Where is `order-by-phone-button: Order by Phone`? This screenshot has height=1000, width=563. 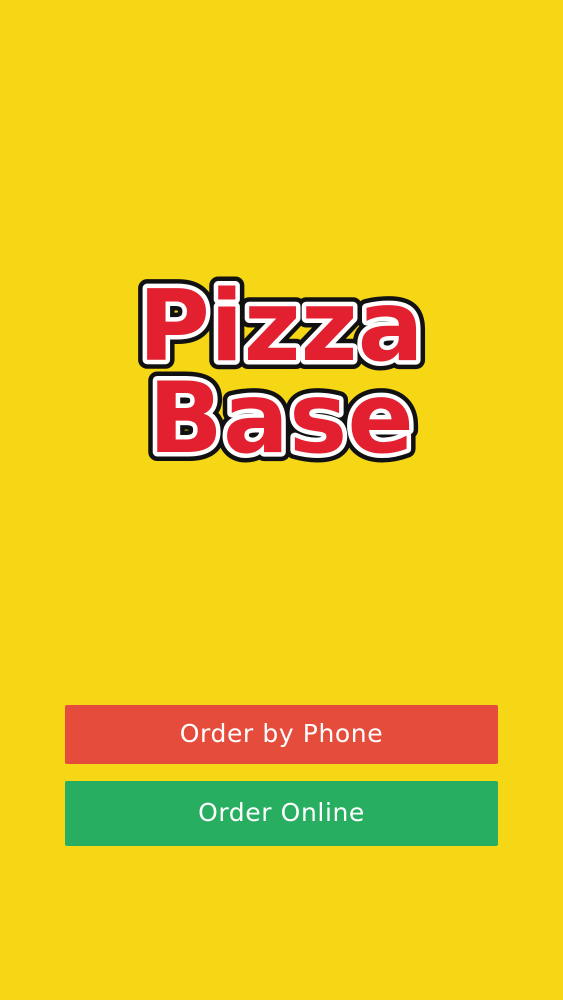 order-by-phone-button: Order by Phone is located at coordinates (281, 734).